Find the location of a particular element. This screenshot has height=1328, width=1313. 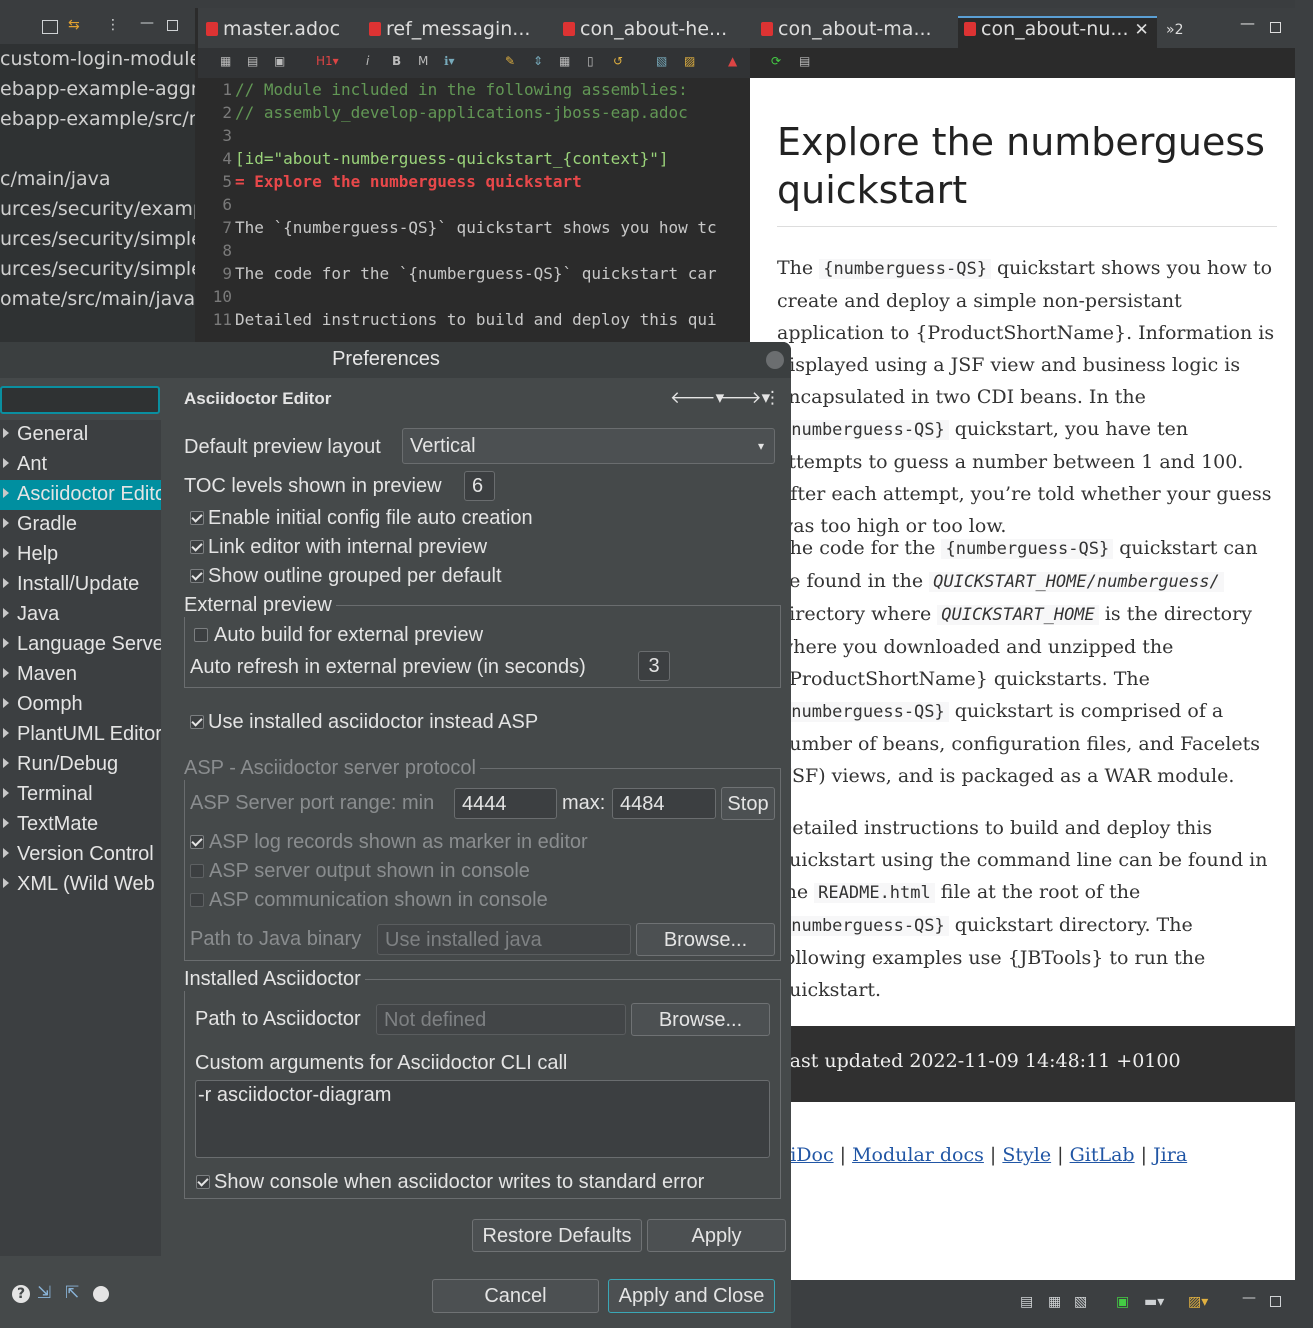

tree-row: c/main/java is located at coordinates (55, 179).